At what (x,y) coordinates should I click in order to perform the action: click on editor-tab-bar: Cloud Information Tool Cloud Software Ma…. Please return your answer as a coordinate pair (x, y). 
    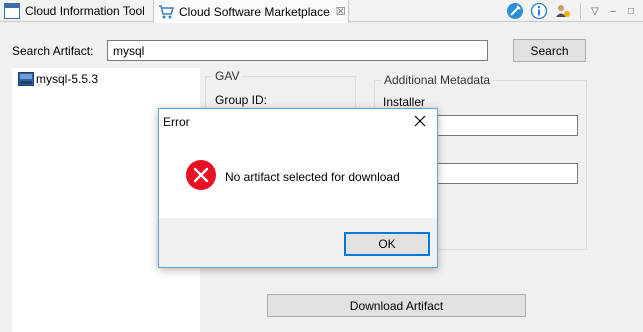
    Looking at the image, I should click on (321, 11).